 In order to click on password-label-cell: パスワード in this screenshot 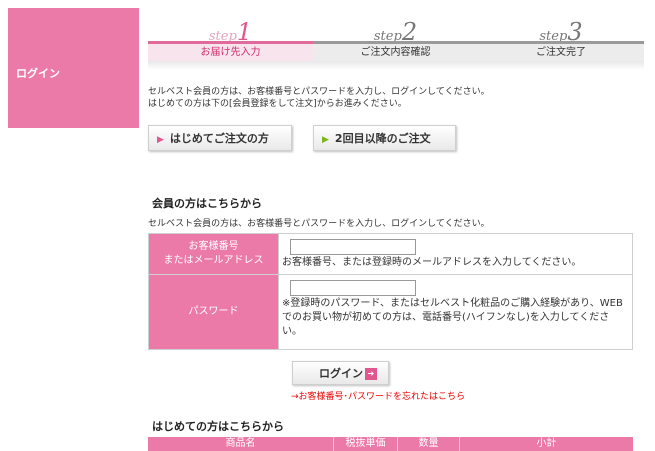, I will do `click(213, 312)`.